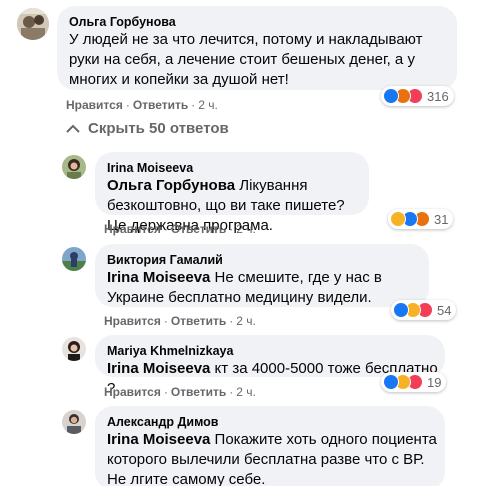 Image resolution: width=502 pixels, height=486 pixels. Describe the element at coordinates (417, 96) in the screenshot. I see `reaction-summary: 316` at that location.